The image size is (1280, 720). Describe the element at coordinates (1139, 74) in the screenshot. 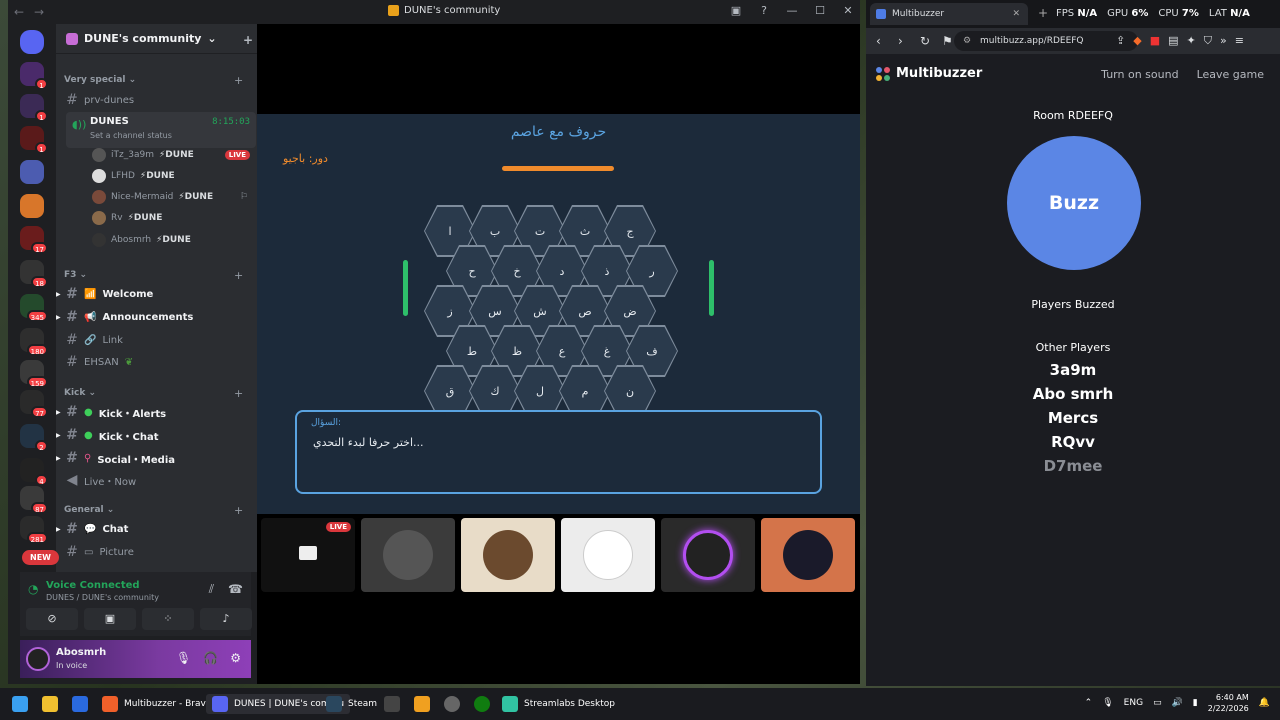

I see `turn-on-sound-link: Turn on sound` at that location.